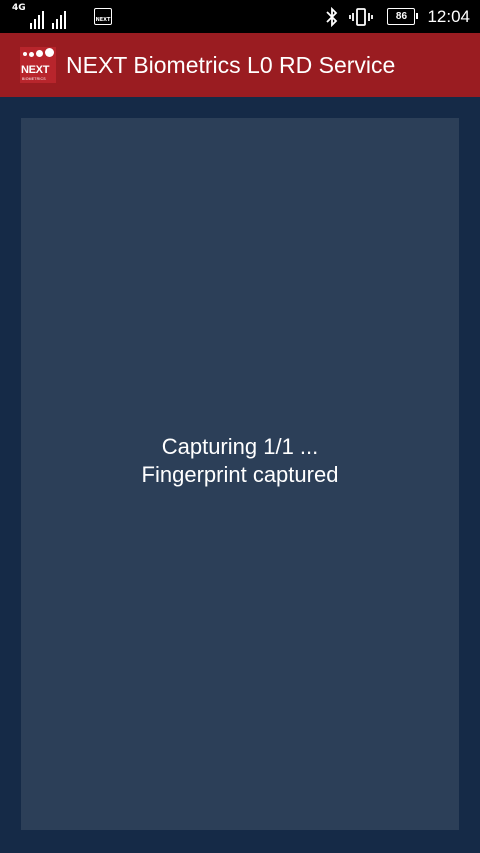 The image size is (480, 853). I want to click on clock: 12:04, so click(448, 16).